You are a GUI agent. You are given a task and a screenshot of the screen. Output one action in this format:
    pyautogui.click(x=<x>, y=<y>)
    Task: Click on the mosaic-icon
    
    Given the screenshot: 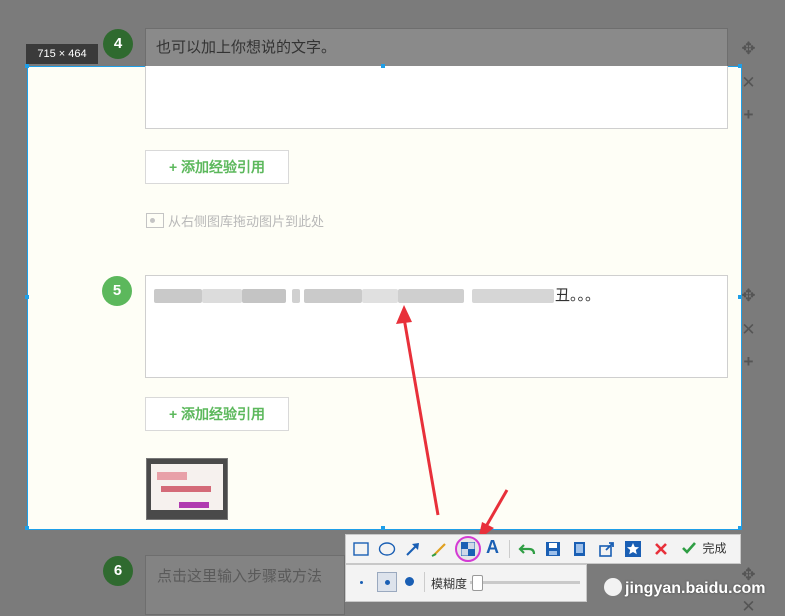 What is the action you would take?
    pyautogui.click(x=468, y=549)
    